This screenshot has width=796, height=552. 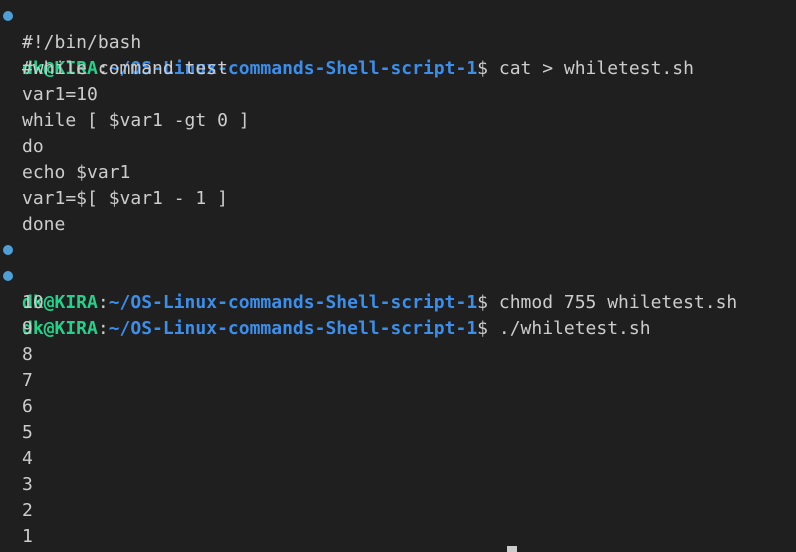 I want to click on output-line: 1, so click(x=398, y=537).